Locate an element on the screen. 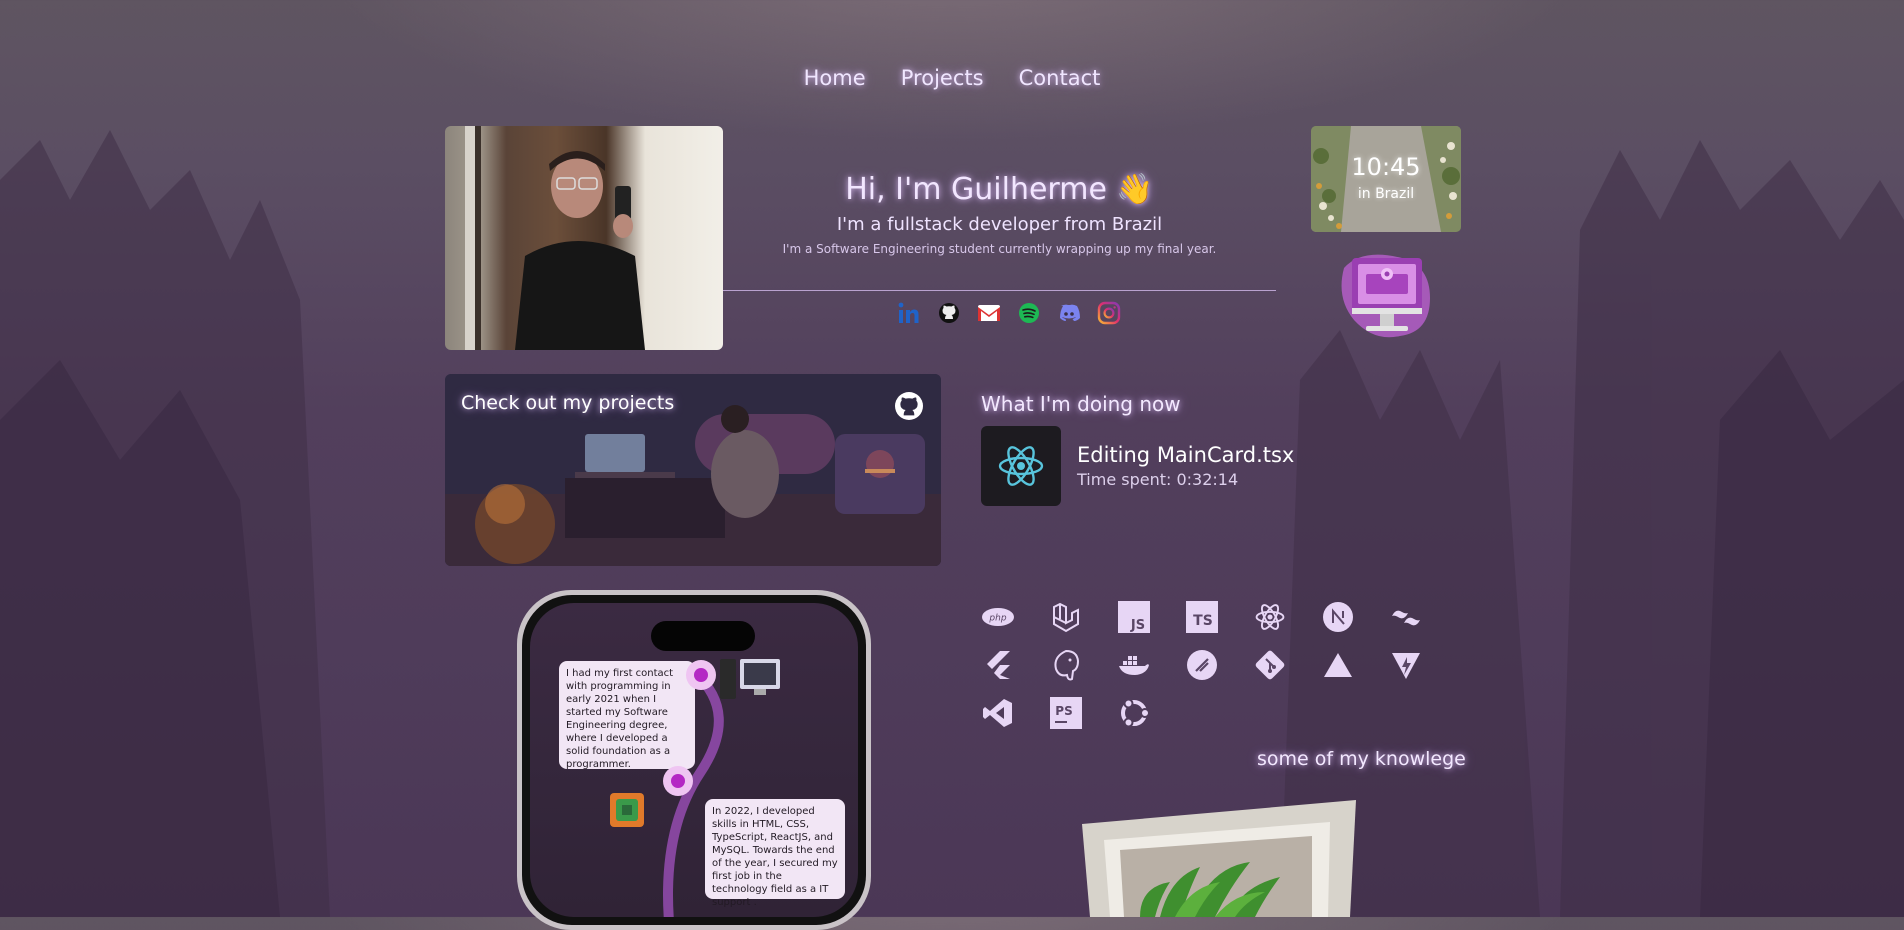 The height and width of the screenshot is (930, 1904). postgresql-icon is located at coordinates (1066, 665).